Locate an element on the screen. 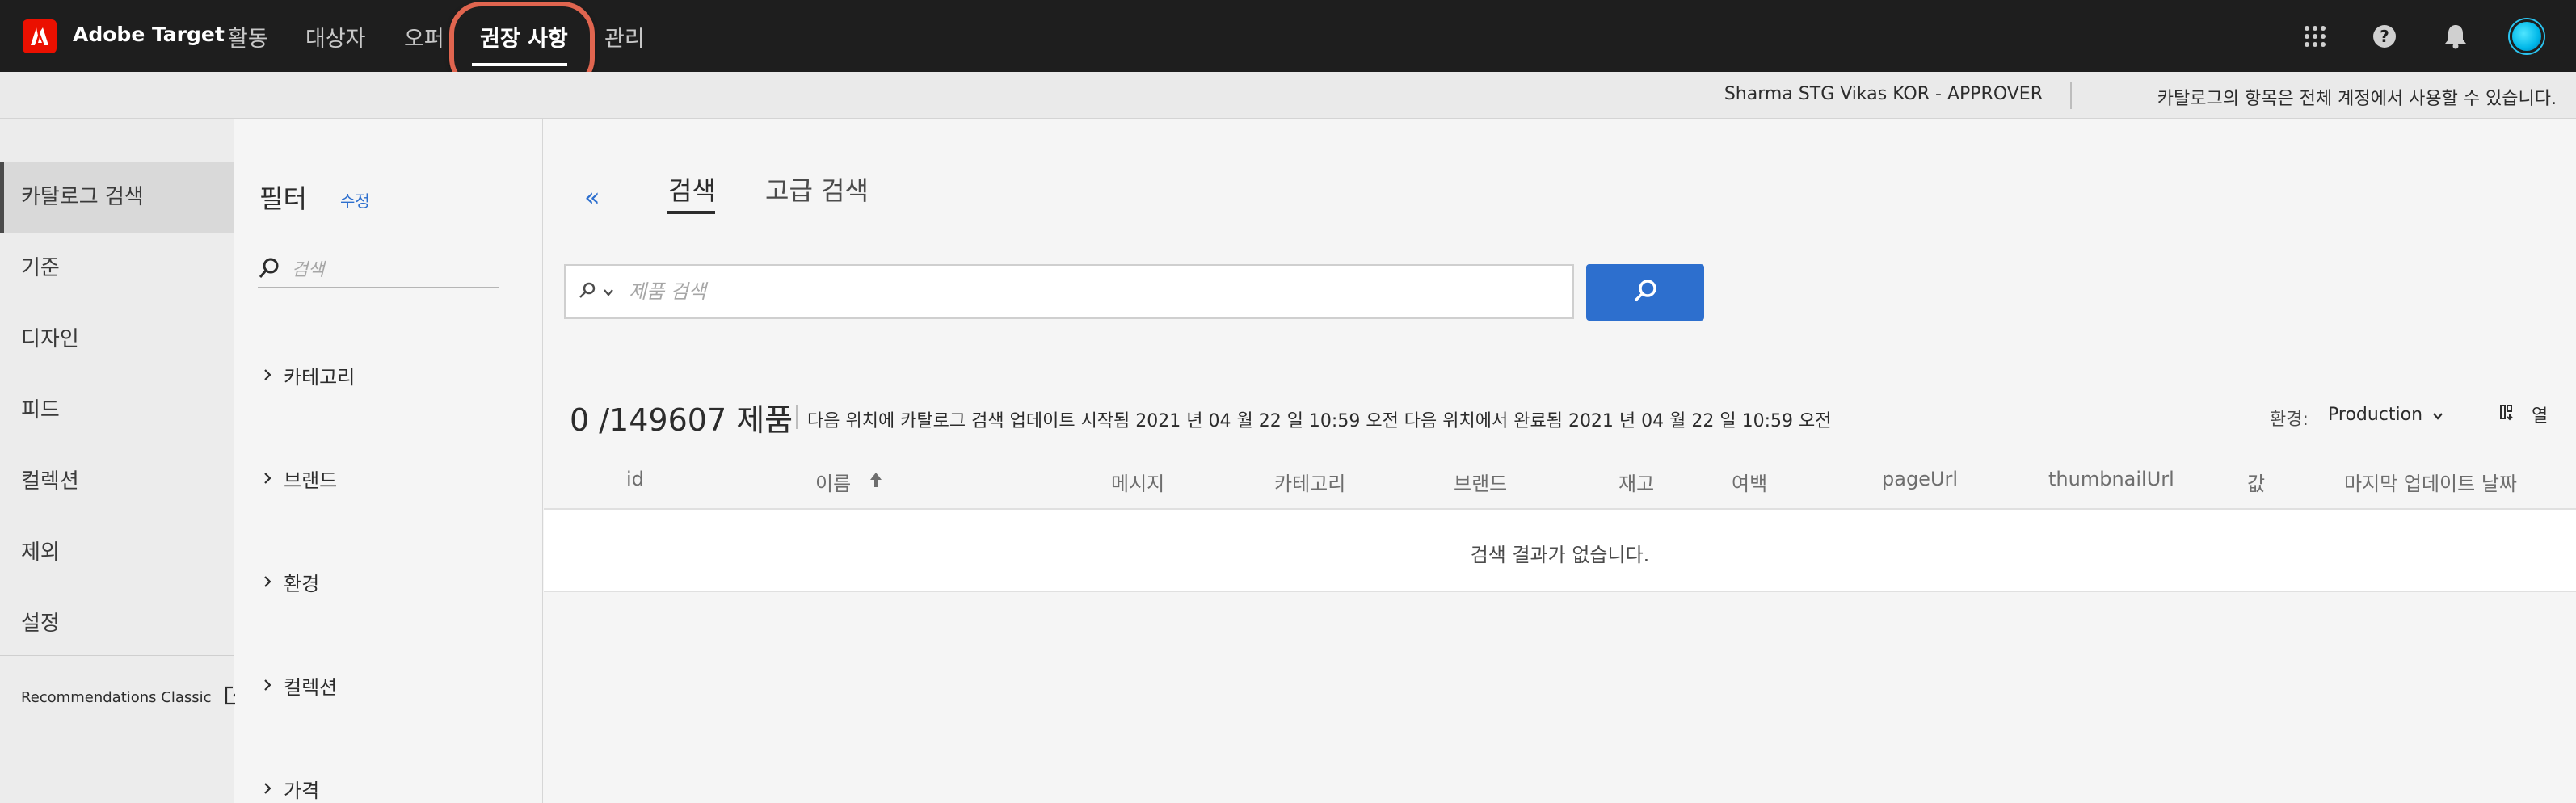 This screenshot has width=2576, height=803. sidebar-item-feeds: 피드 is located at coordinates (117, 411).